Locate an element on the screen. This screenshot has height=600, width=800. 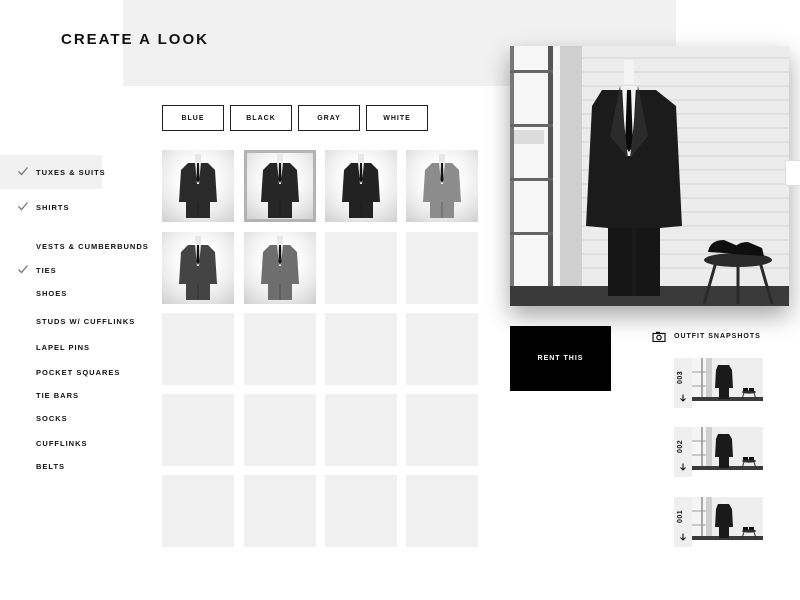
color-filter-gray: GRAY is located at coordinates (329, 118).